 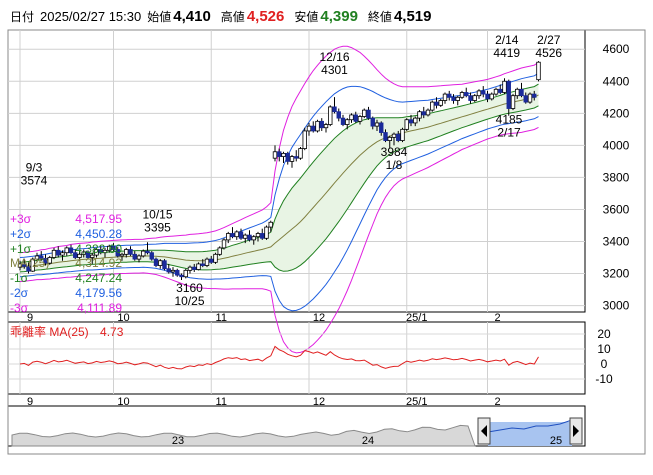 What do you see at coordinates (99, 307) in the screenshot?
I see `legend-value: 4,111.89` at bounding box center [99, 307].